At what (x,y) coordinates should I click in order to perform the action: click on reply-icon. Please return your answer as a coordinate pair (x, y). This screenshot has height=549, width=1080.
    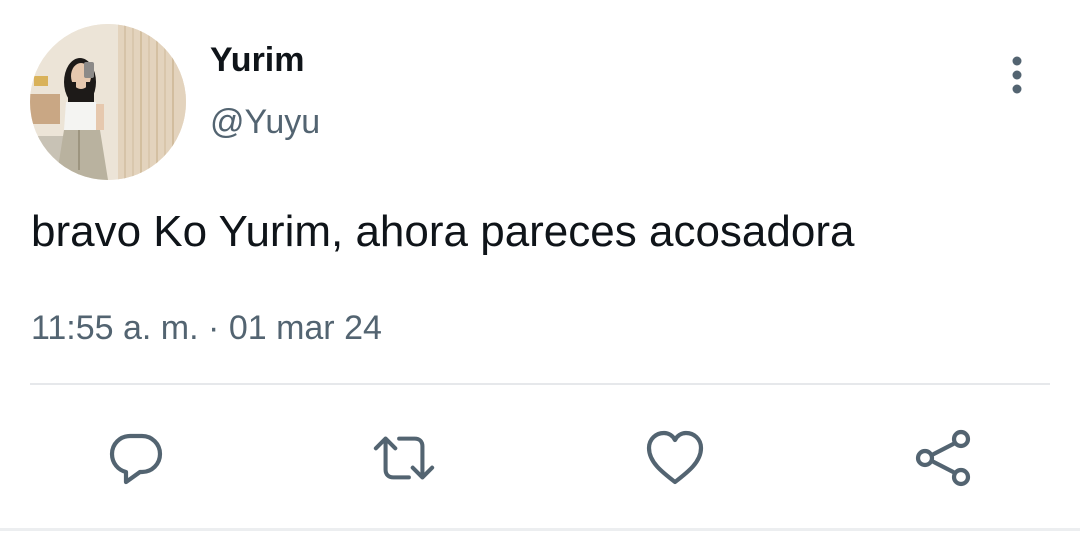
    Looking at the image, I should click on (136, 459).